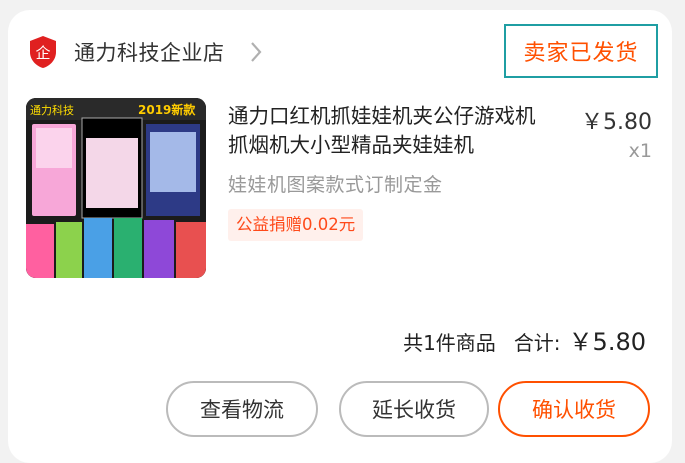 This screenshot has width=685, height=463. I want to click on total-label: 合计:, so click(537, 343).